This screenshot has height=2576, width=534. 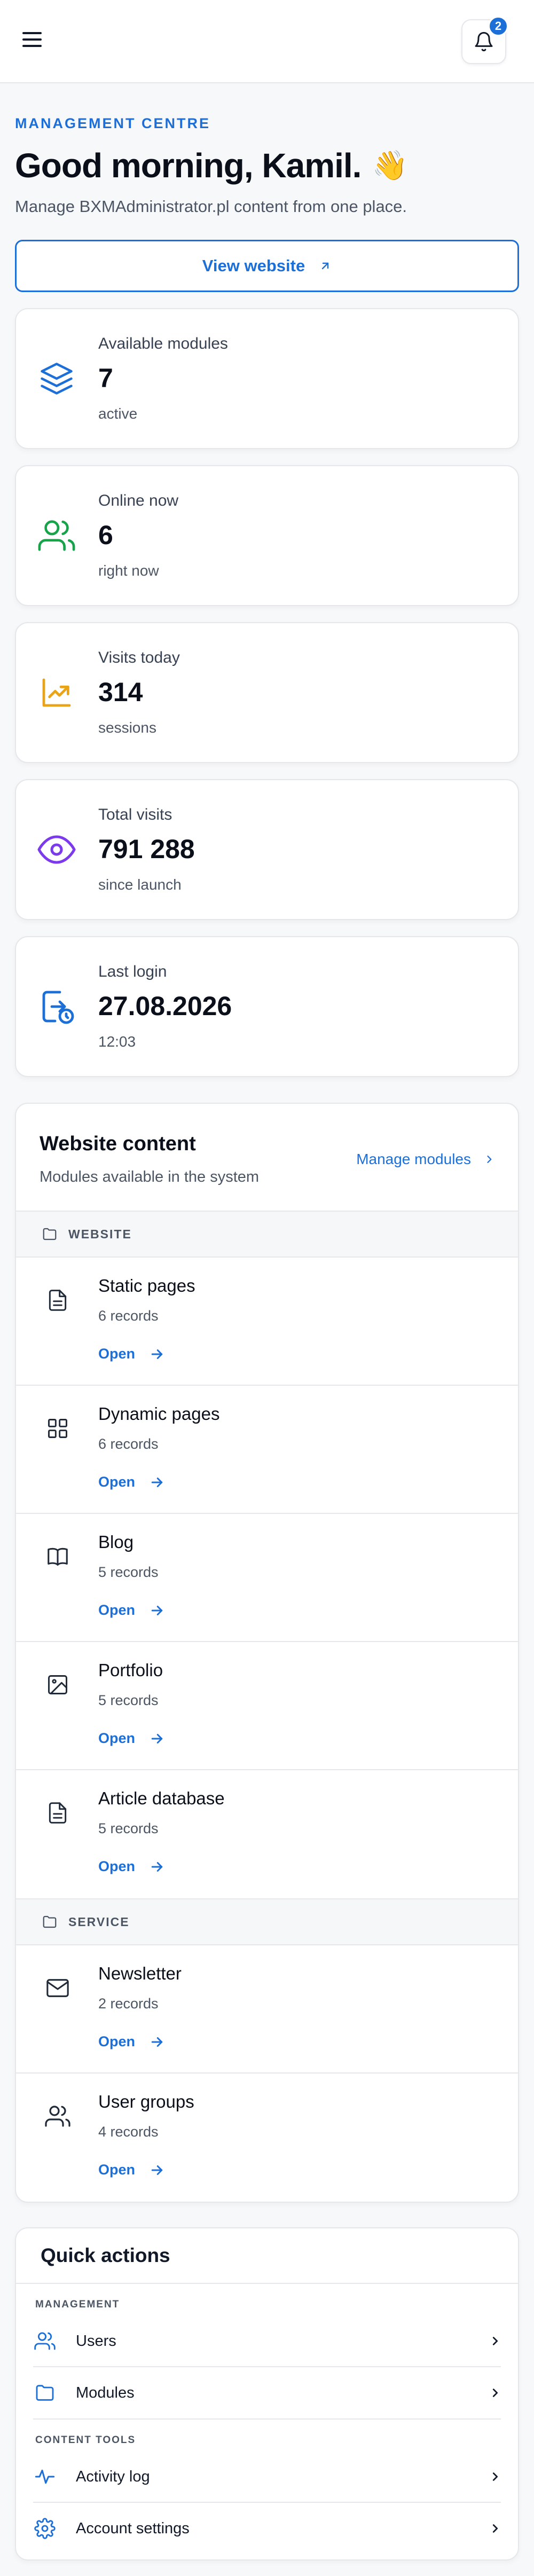 What do you see at coordinates (253, 265) in the screenshot?
I see `view-website-label: View website` at bounding box center [253, 265].